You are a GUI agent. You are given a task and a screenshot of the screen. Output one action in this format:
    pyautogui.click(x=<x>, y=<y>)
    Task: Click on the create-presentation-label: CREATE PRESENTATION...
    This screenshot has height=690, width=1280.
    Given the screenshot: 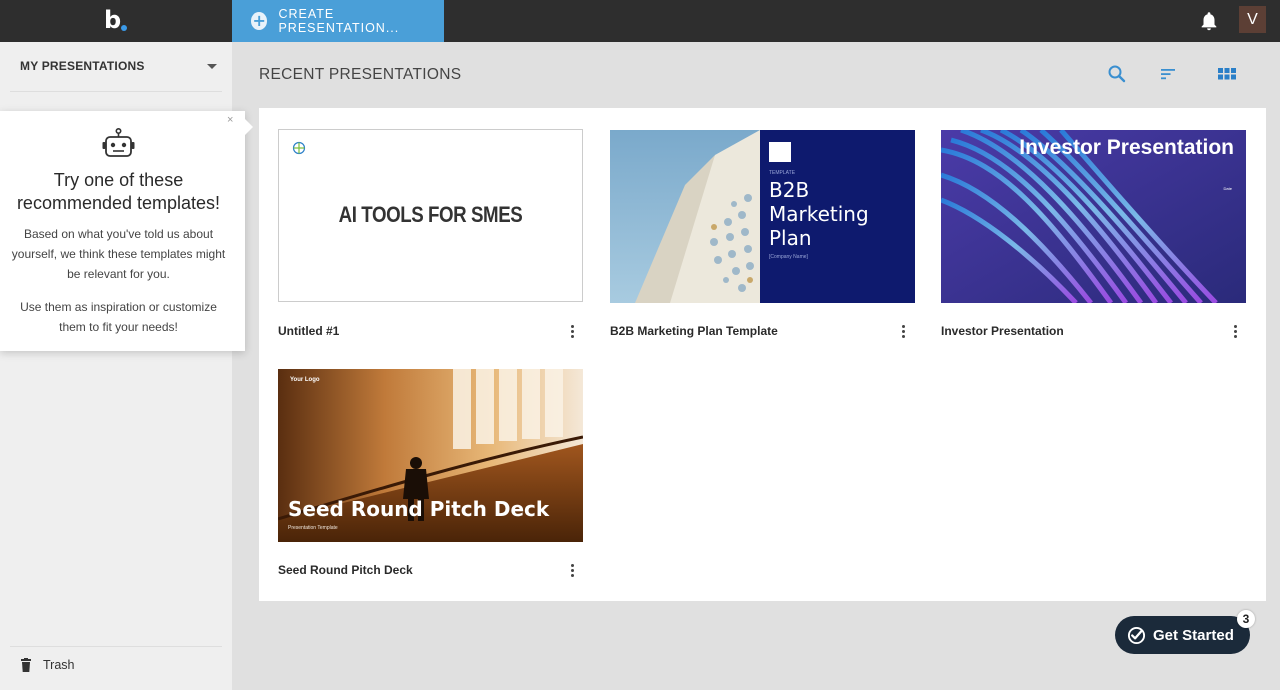 What is the action you would take?
    pyautogui.click(x=339, y=21)
    